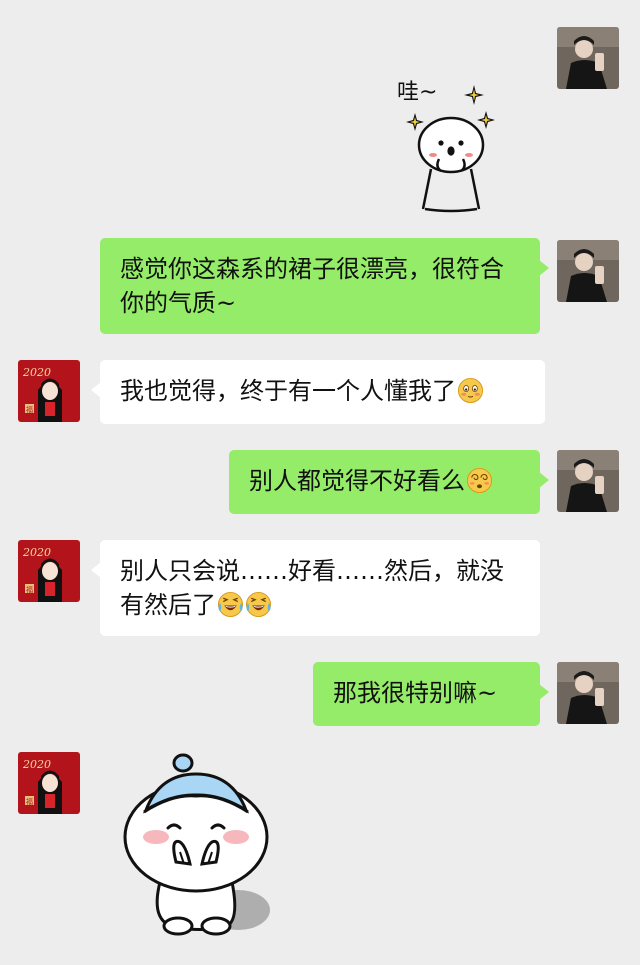 The height and width of the screenshot is (965, 640). I want to click on avatar-badge: 福, so click(29, 409).